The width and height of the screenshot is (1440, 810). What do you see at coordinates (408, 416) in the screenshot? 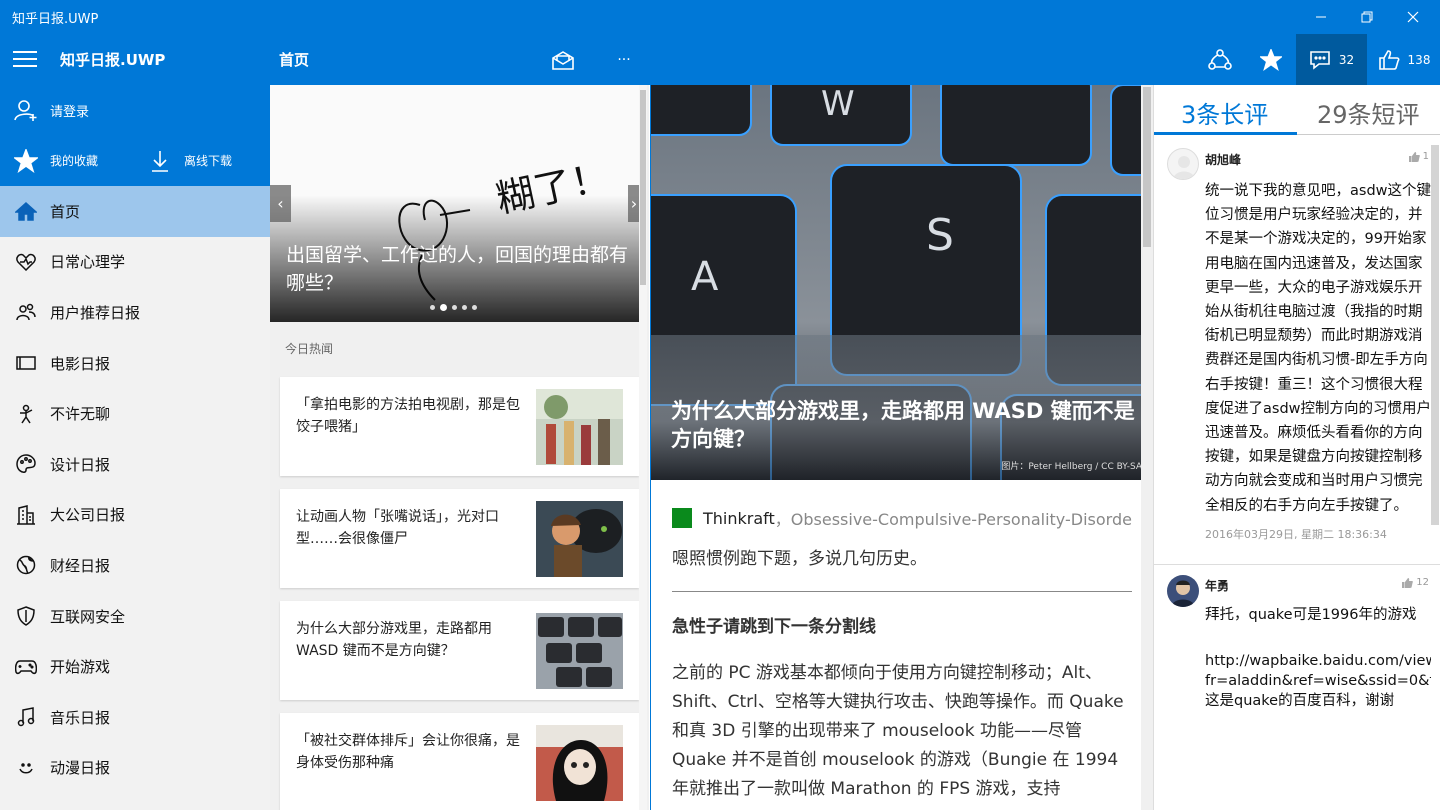
I see `news-card-title: 「拿拍电影的方法拍电视剧，那是包饺子喂猪」` at bounding box center [408, 416].